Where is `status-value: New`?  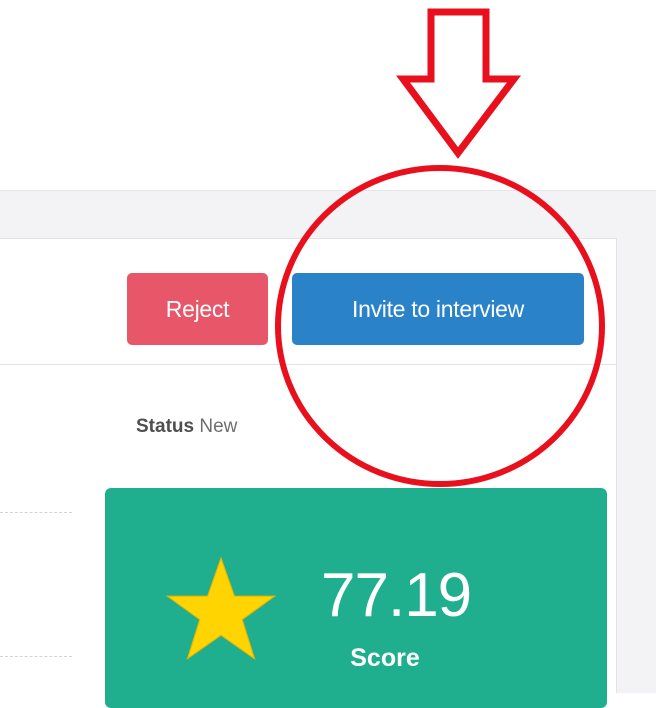
status-value: New is located at coordinates (218, 426).